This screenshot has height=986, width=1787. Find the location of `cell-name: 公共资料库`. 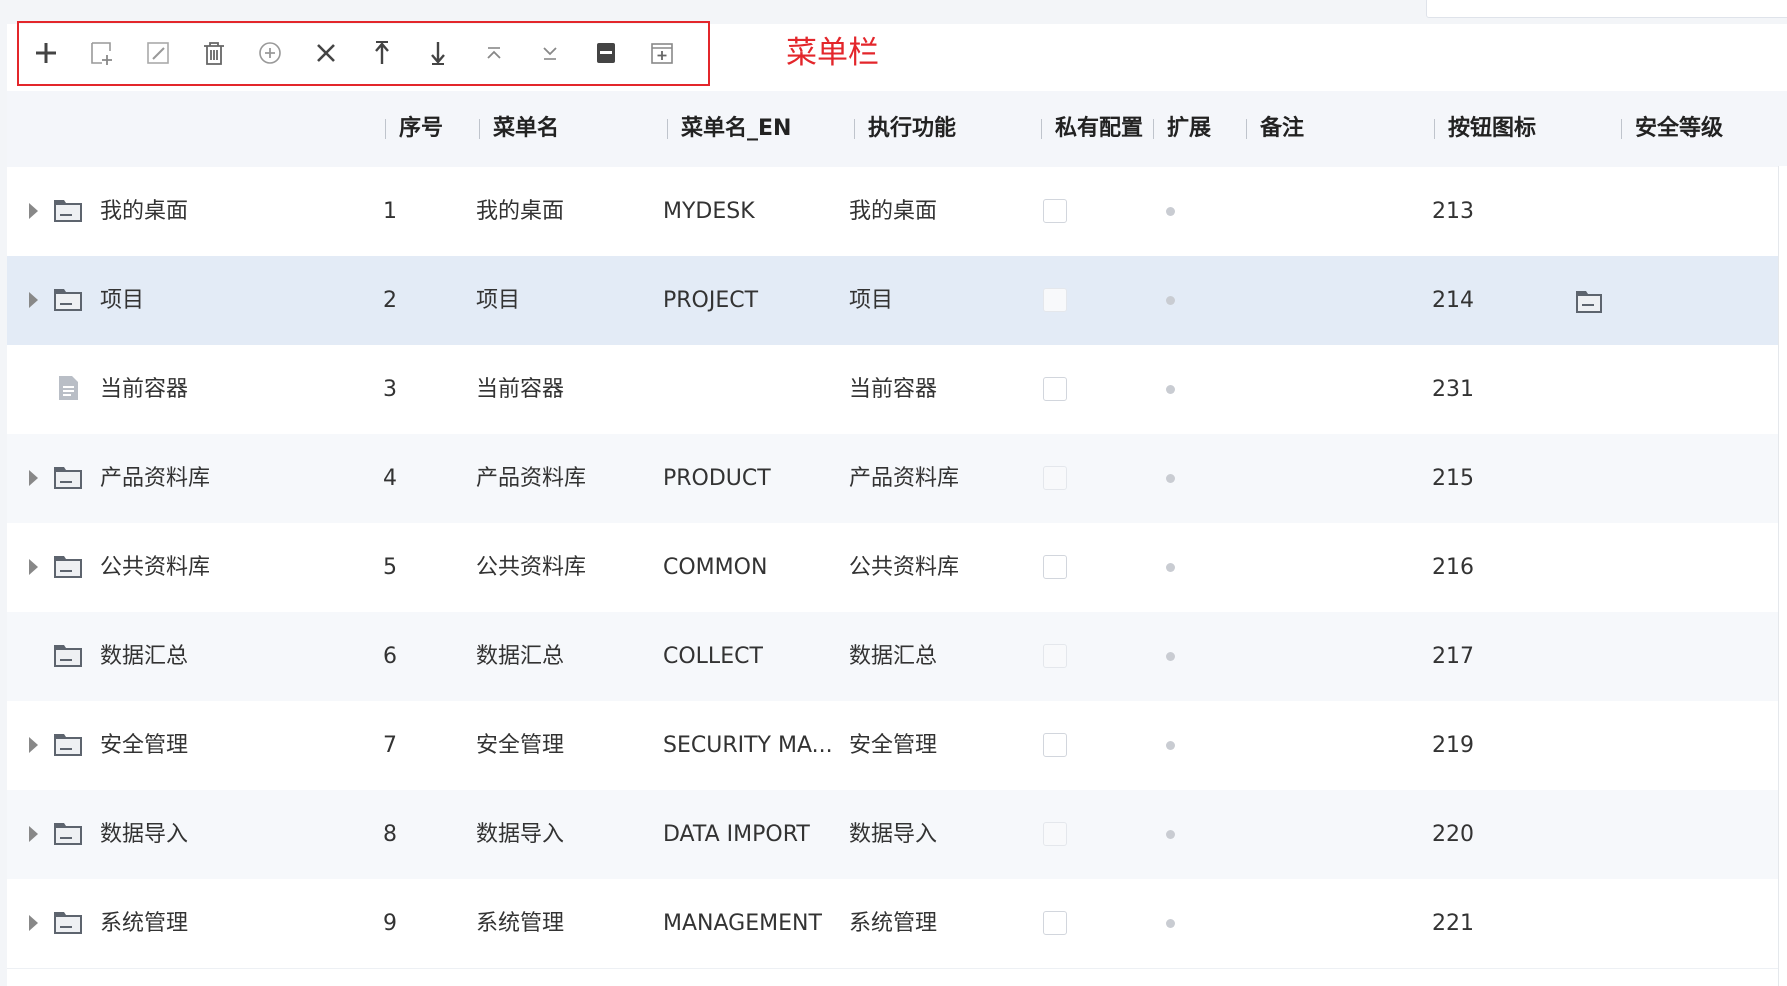

cell-name: 公共资料库 is located at coordinates (531, 567).